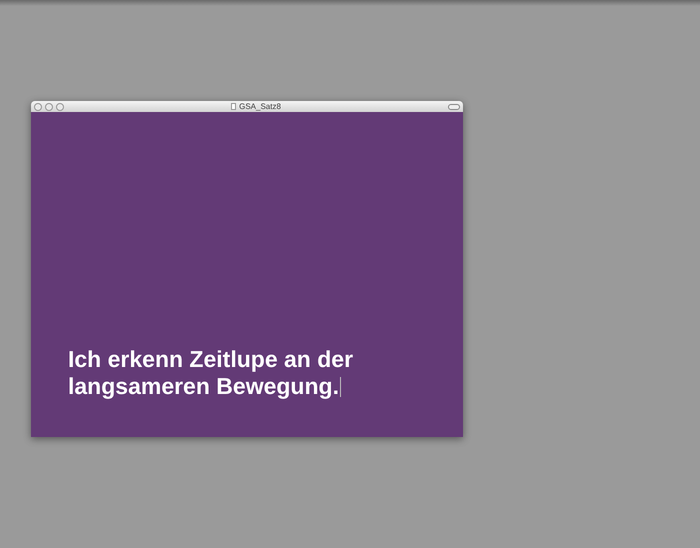  What do you see at coordinates (38, 106) in the screenshot?
I see `close-button` at bounding box center [38, 106].